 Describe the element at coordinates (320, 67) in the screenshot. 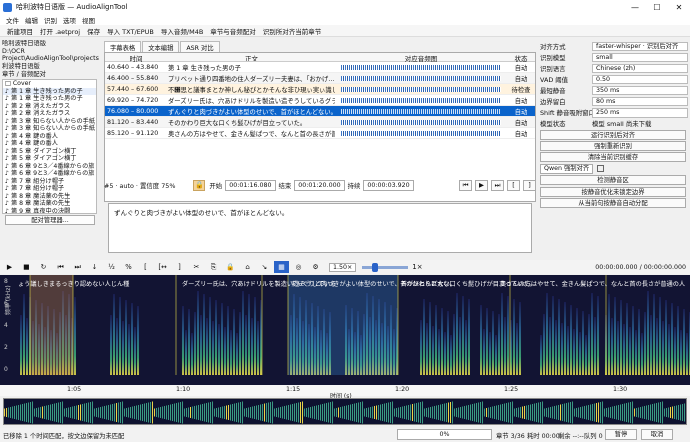

I see `table-row: 40.640 – 43.840 第 1 章 生き残った男の子 自动` at that location.